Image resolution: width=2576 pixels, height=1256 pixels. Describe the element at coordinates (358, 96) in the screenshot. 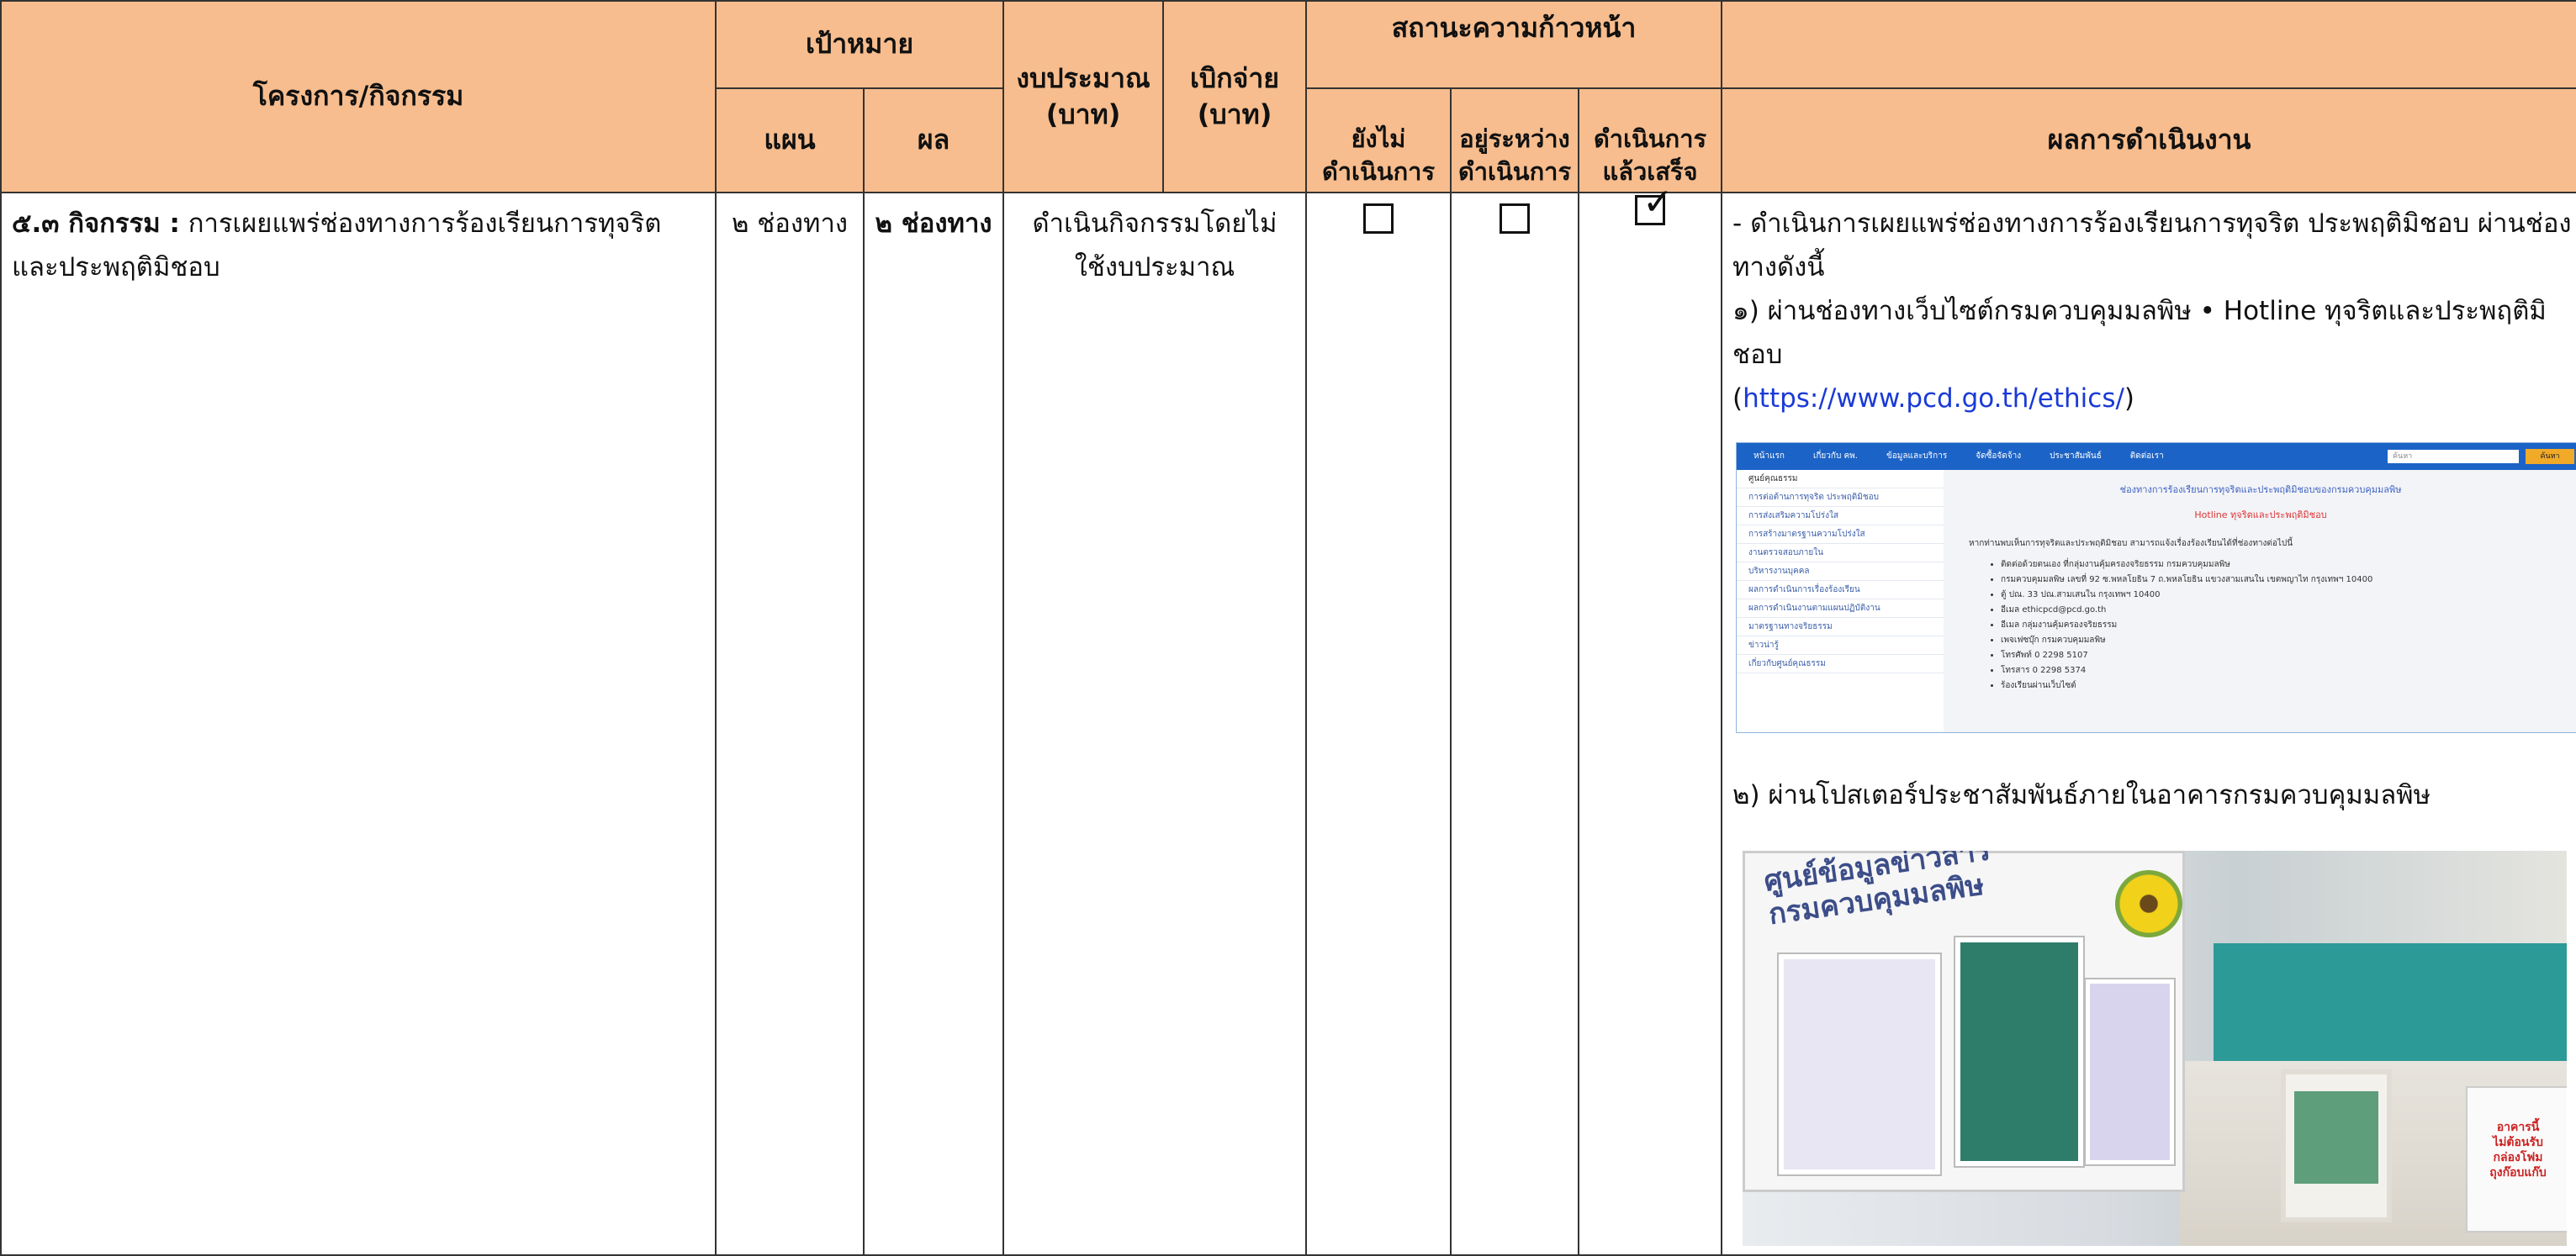

I see `col-project-header: โครงการ/กิจกรรม` at that location.